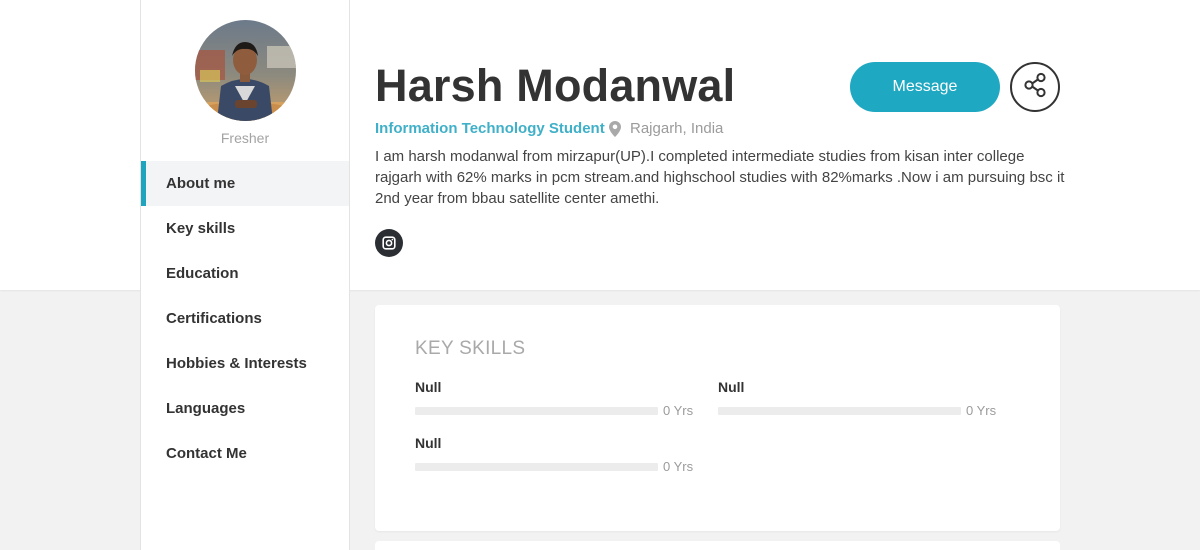 This screenshot has height=550, width=1200. What do you see at coordinates (245, 228) in the screenshot?
I see `nav-item-key-skills: Key skills` at bounding box center [245, 228].